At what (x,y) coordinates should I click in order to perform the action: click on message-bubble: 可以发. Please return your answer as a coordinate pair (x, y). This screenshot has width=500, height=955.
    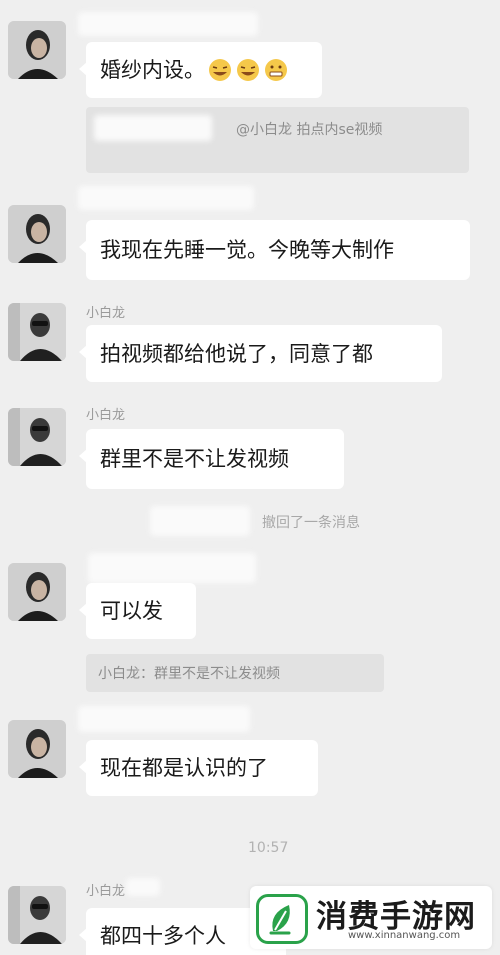
    Looking at the image, I should click on (137, 611).